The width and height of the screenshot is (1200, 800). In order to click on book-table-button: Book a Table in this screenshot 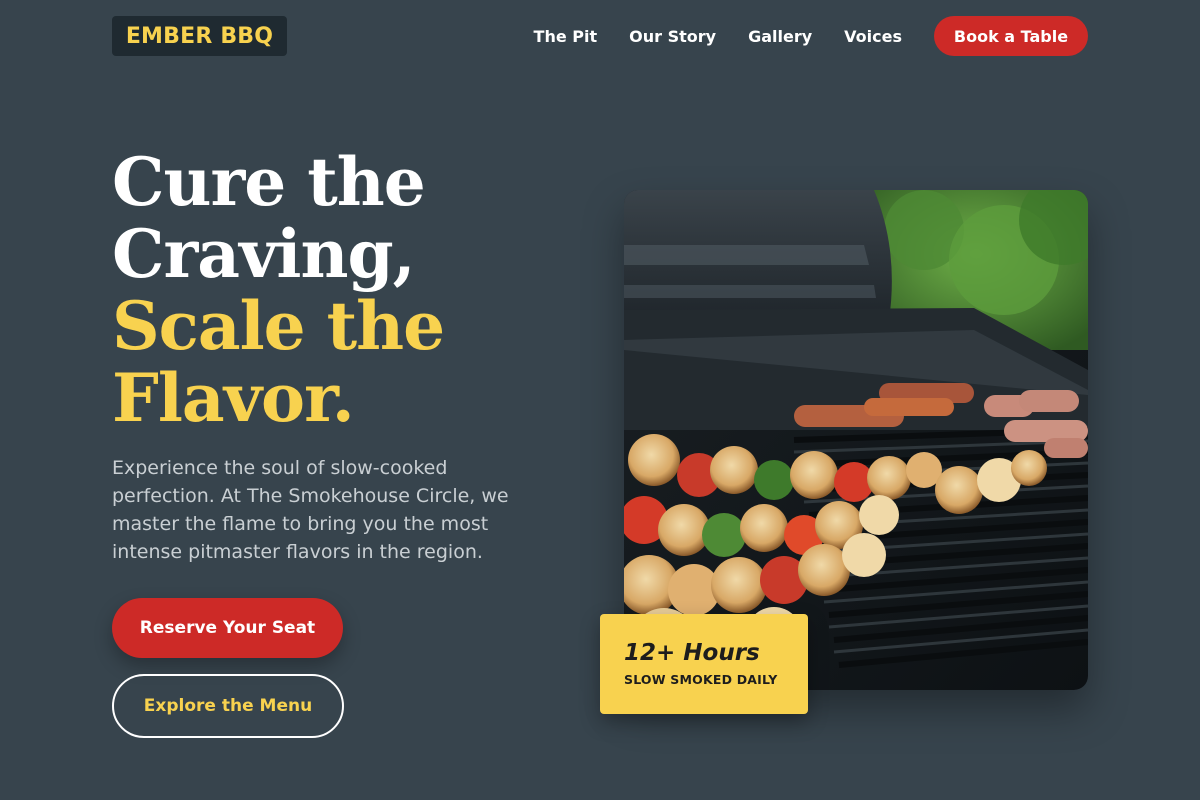, I will do `click(1011, 36)`.